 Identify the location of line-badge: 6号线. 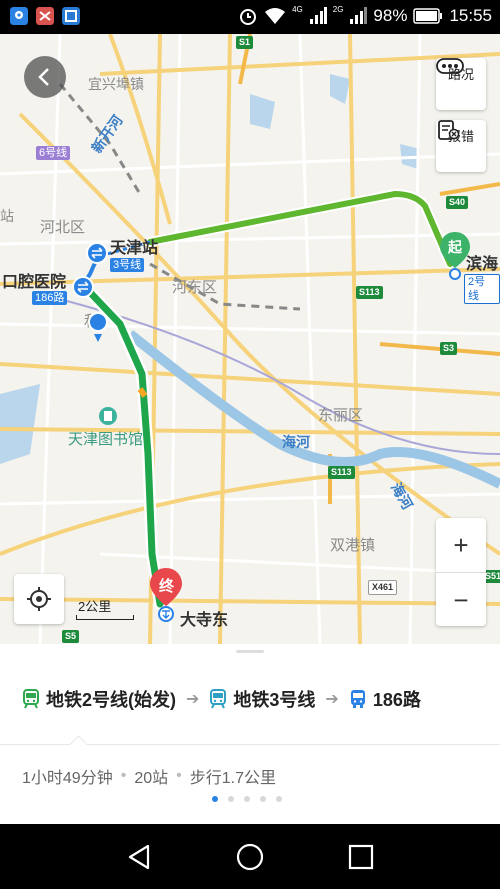
(53, 153).